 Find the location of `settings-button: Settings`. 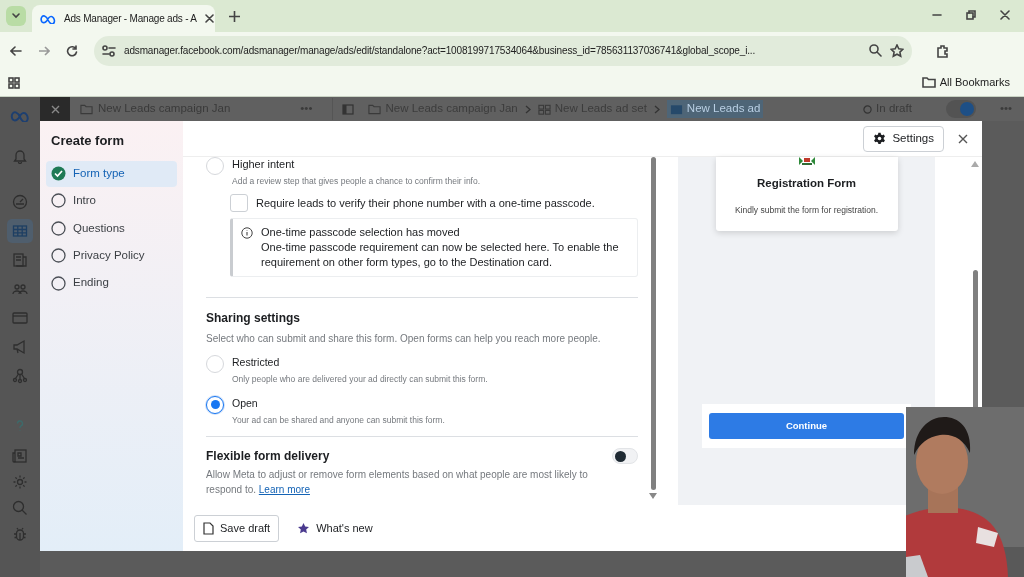

settings-button: Settings is located at coordinates (903, 138).